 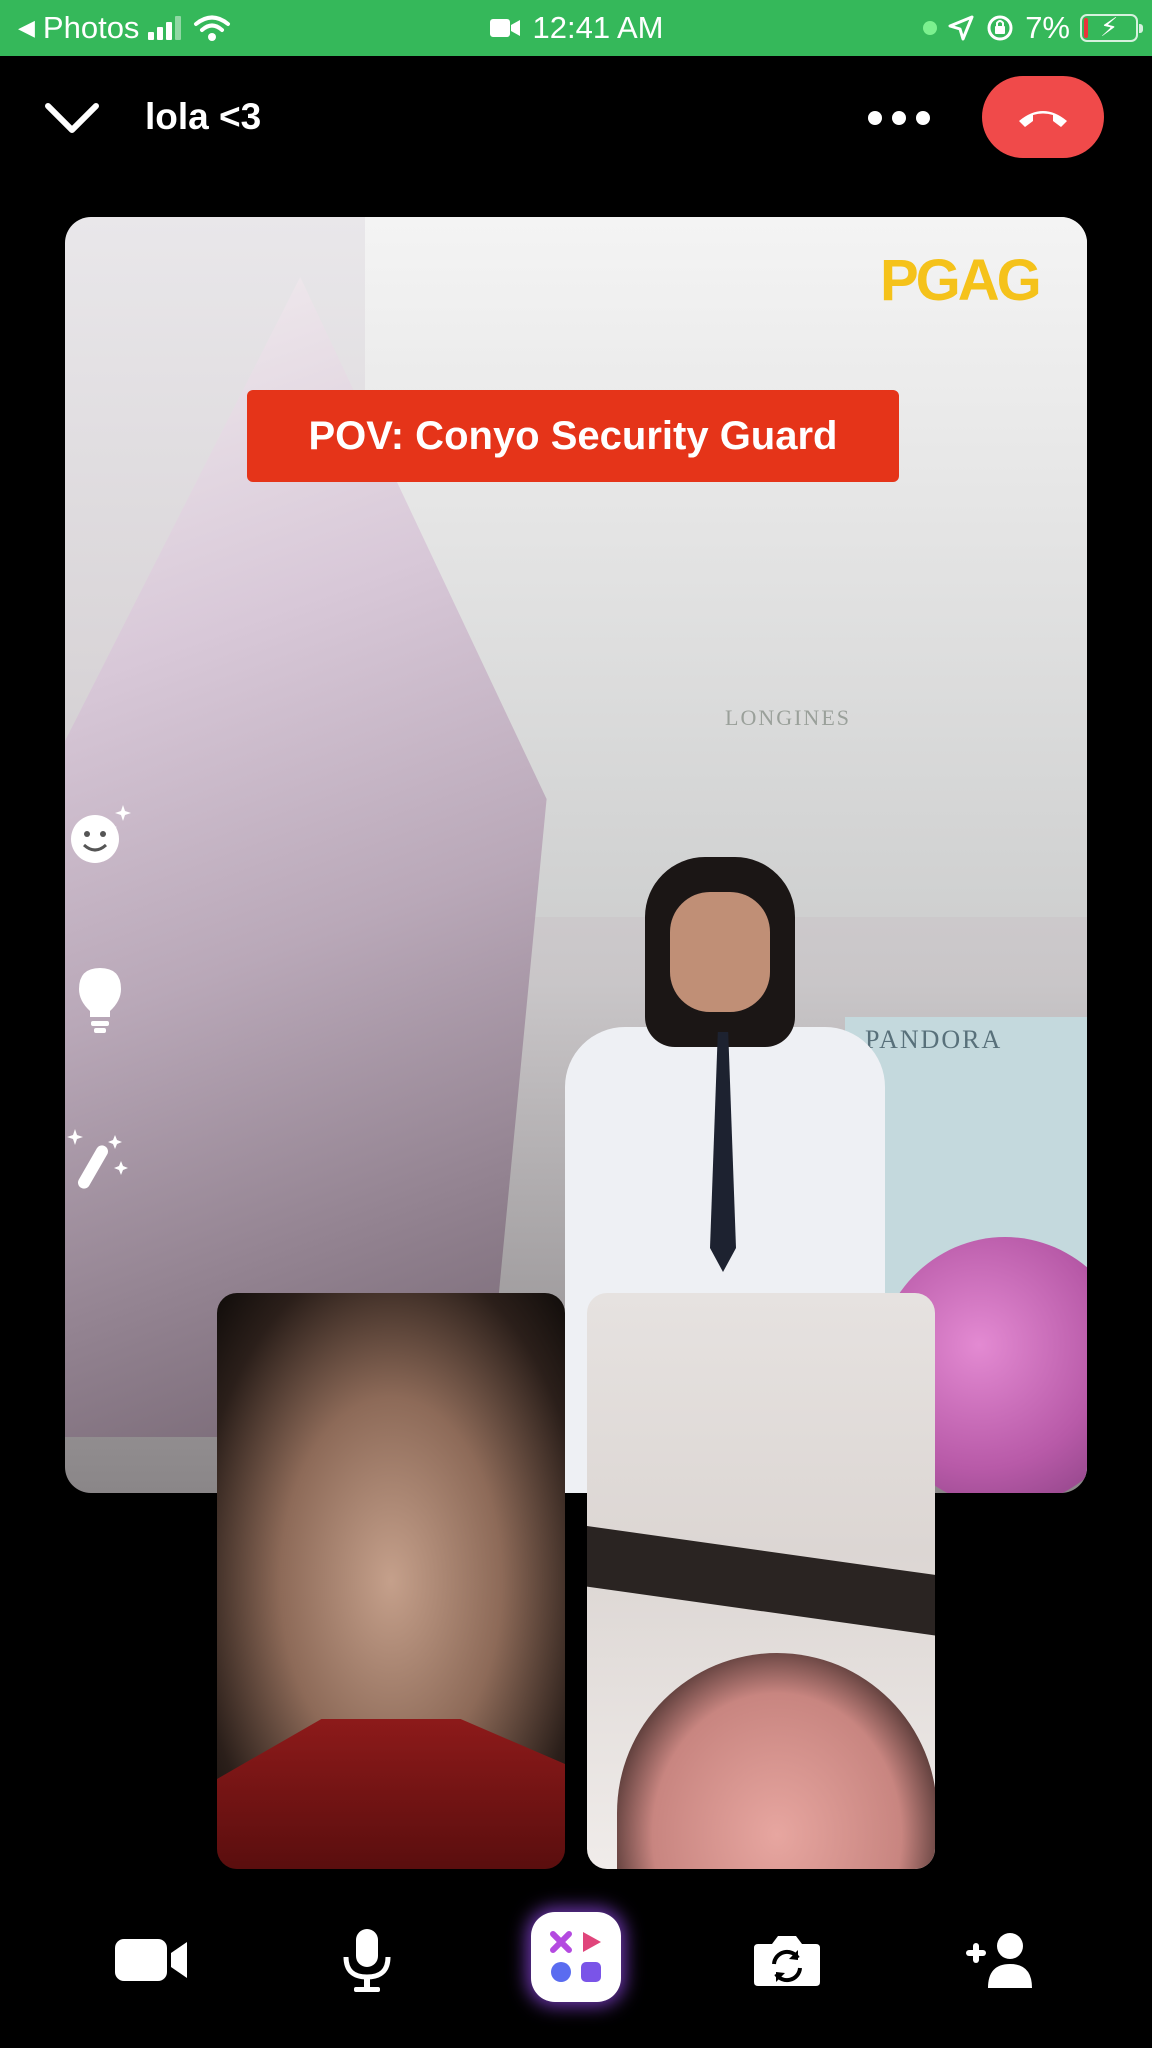 What do you see at coordinates (72, 118) in the screenshot?
I see `chevron-down-icon` at bounding box center [72, 118].